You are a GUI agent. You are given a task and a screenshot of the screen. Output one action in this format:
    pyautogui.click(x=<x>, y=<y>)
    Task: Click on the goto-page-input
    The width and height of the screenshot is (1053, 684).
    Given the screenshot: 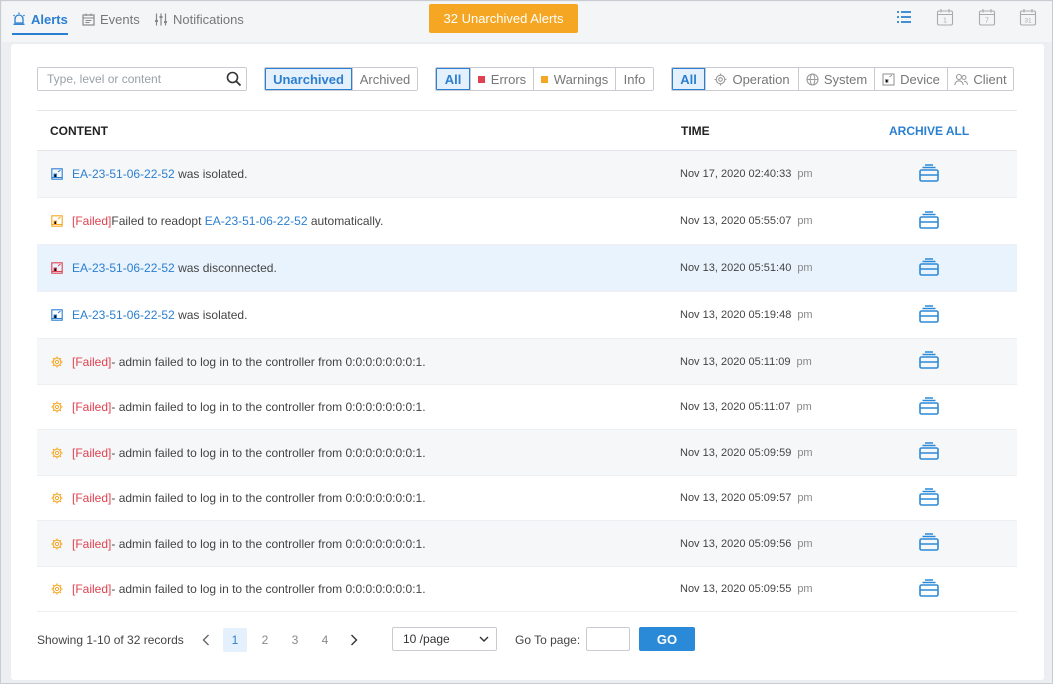 What is the action you would take?
    pyautogui.click(x=608, y=639)
    